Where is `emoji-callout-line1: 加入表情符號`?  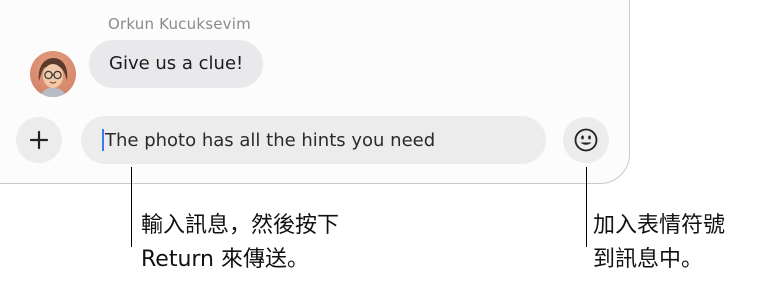 emoji-callout-line1: 加入表情符號 is located at coordinates (659, 225).